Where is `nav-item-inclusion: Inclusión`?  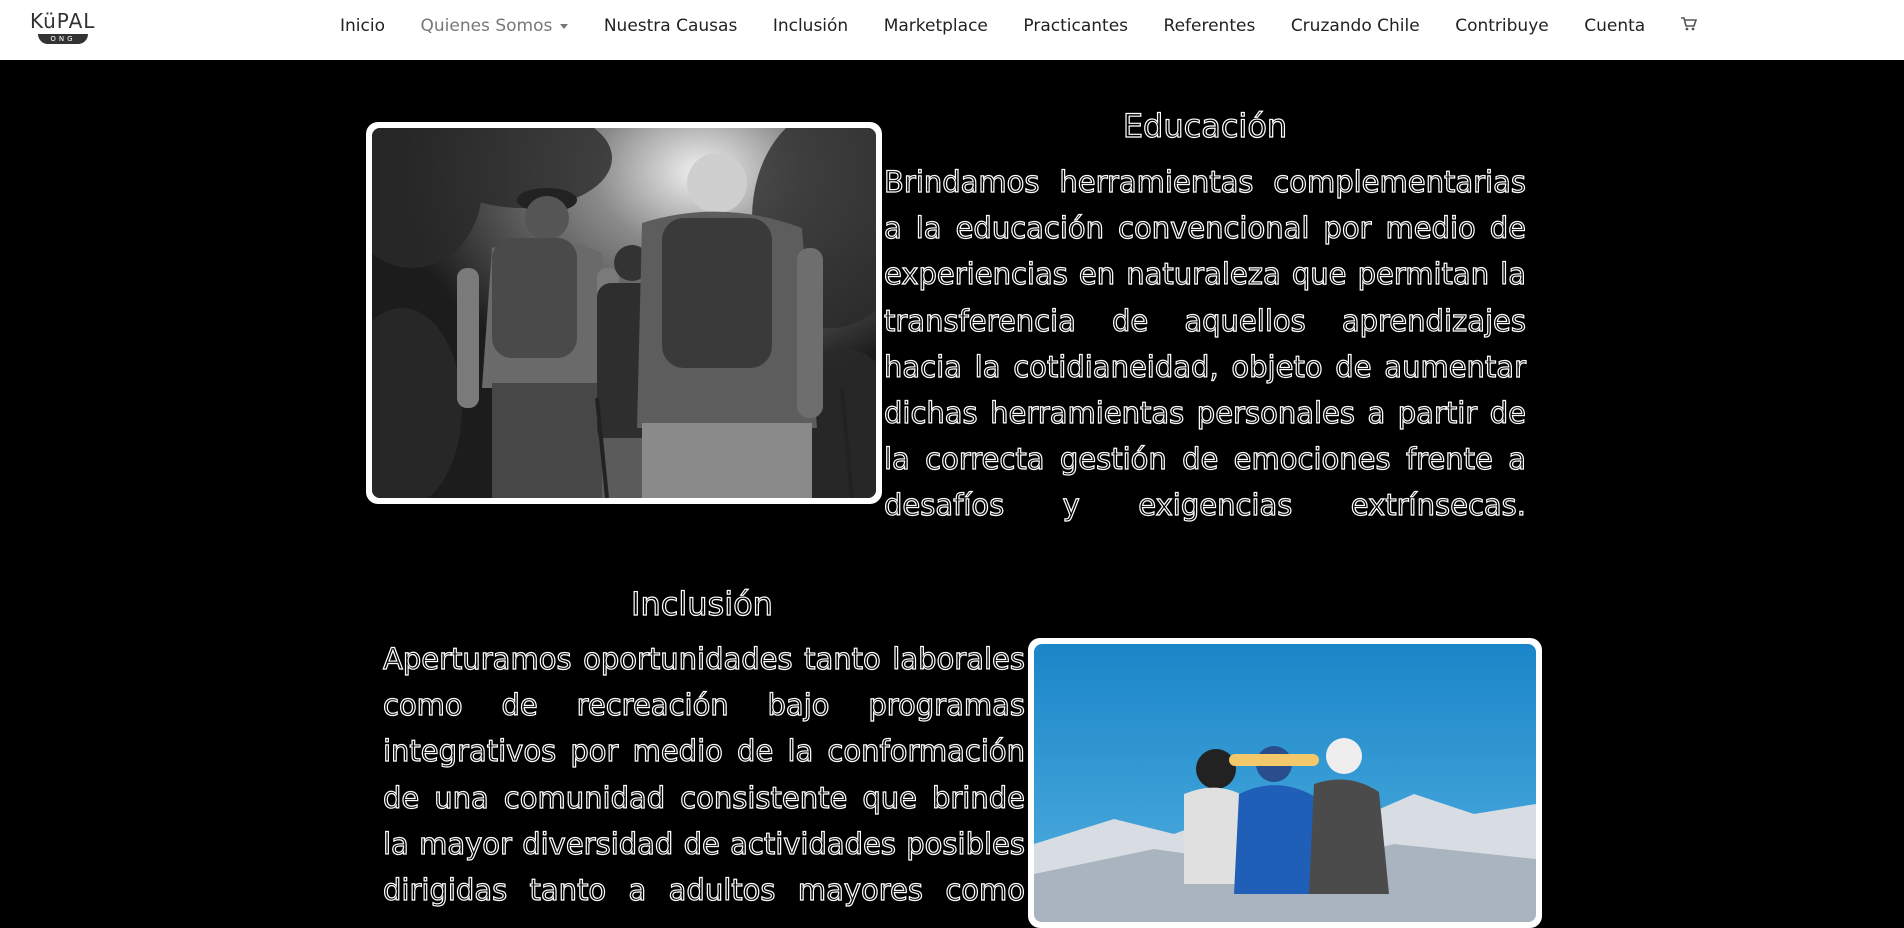
nav-item-inclusion: Inclusión is located at coordinates (810, 26).